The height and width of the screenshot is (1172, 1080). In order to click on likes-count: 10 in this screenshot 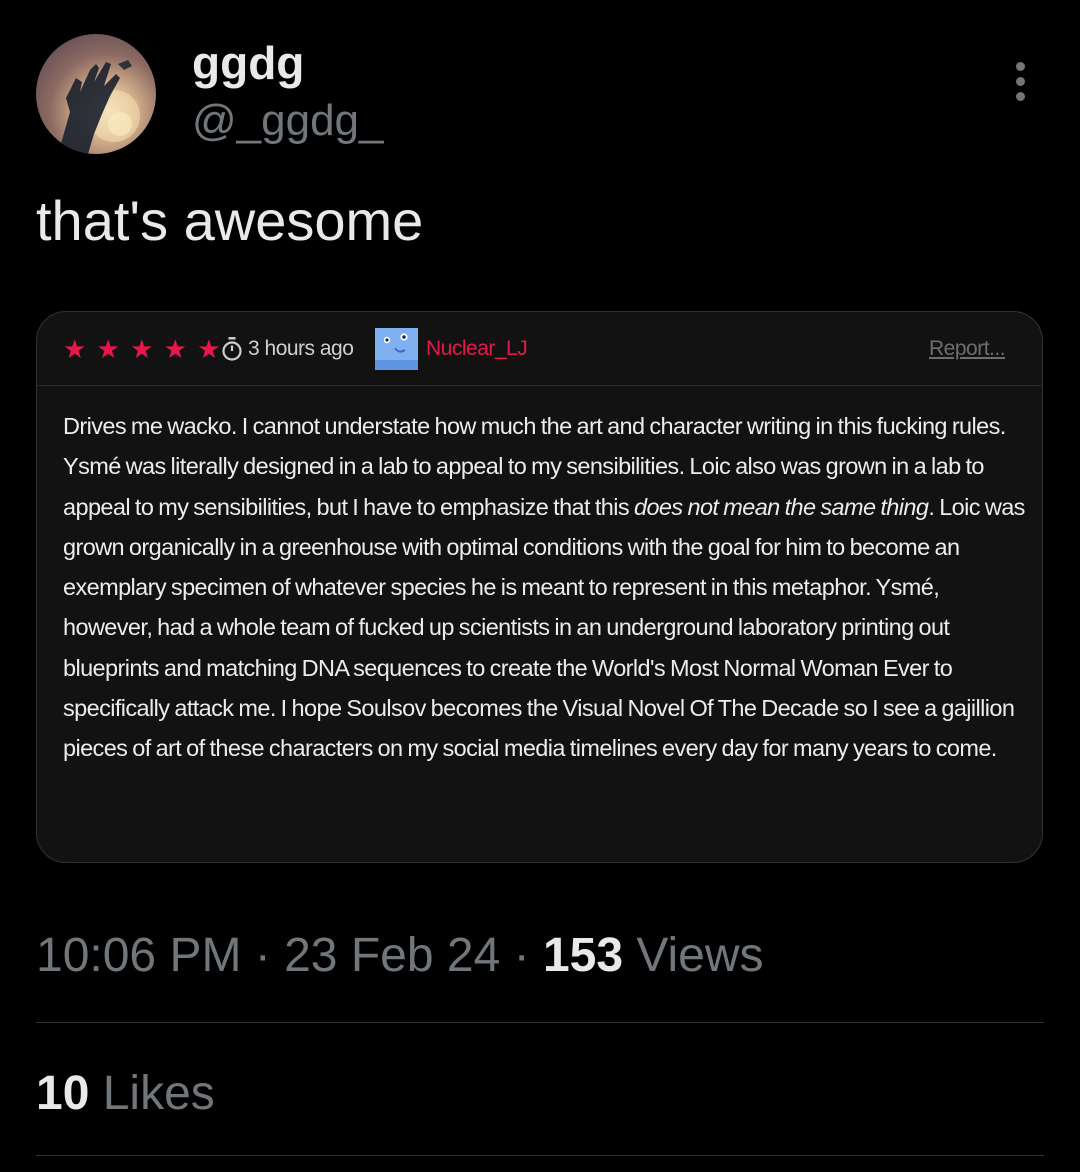, I will do `click(63, 1093)`.